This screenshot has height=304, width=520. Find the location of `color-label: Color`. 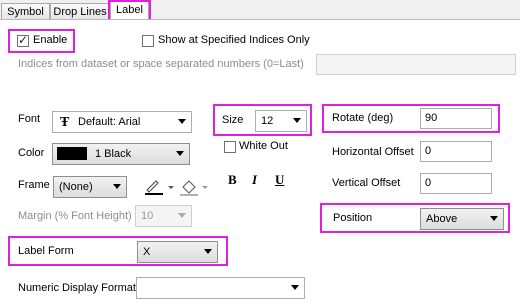

color-label: Color is located at coordinates (31, 153).